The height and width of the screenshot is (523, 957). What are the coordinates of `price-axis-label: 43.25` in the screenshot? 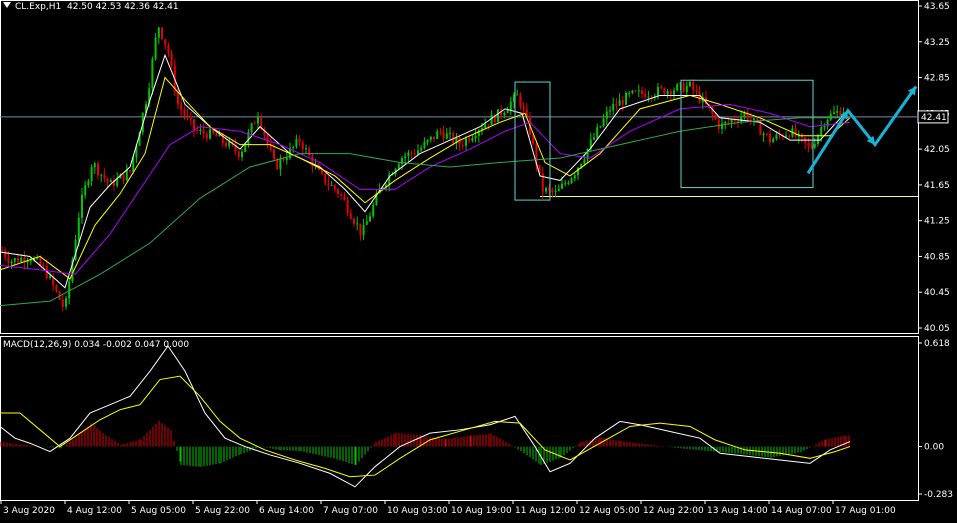 It's located at (937, 43).